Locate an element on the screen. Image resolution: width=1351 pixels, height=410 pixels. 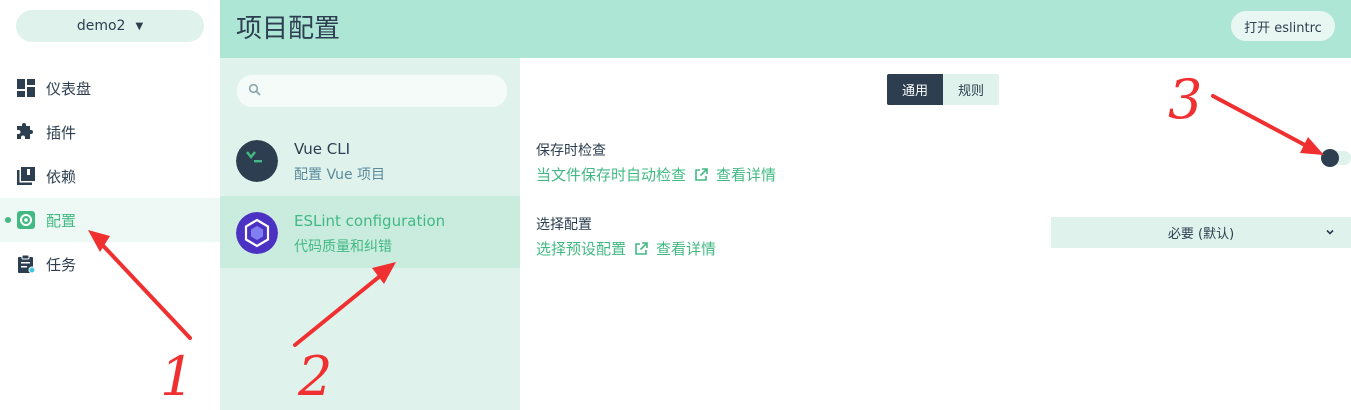
toggle-knob is located at coordinates (1330, 158).